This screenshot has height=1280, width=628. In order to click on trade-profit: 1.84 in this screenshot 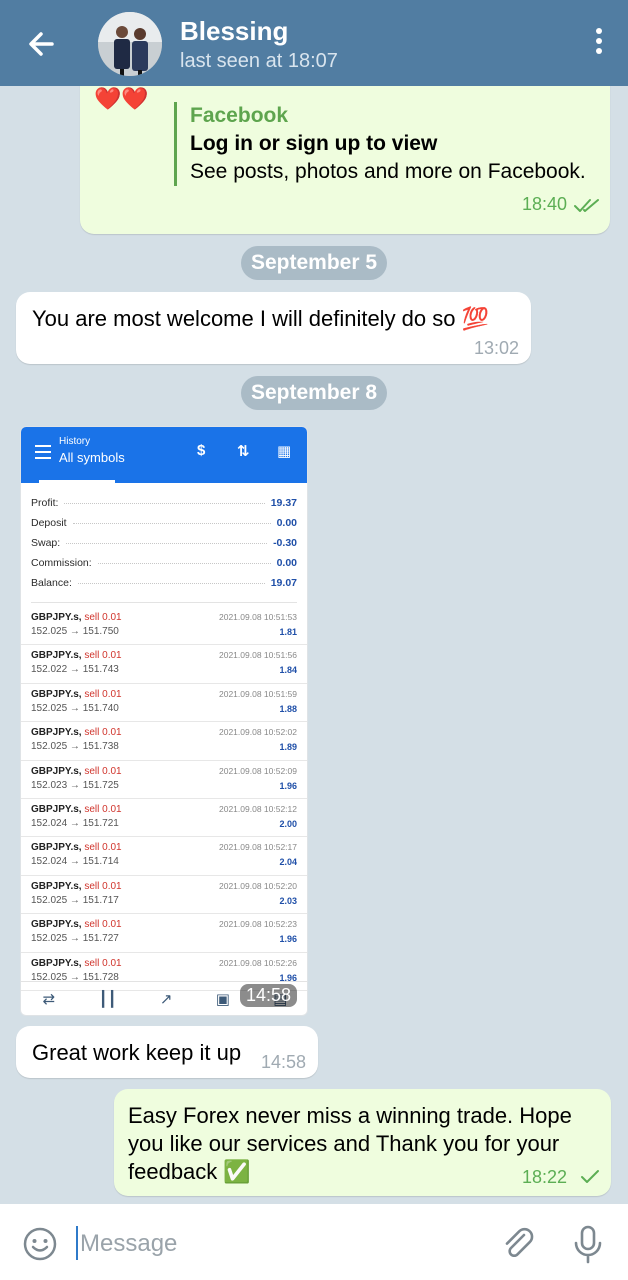, I will do `click(288, 670)`.